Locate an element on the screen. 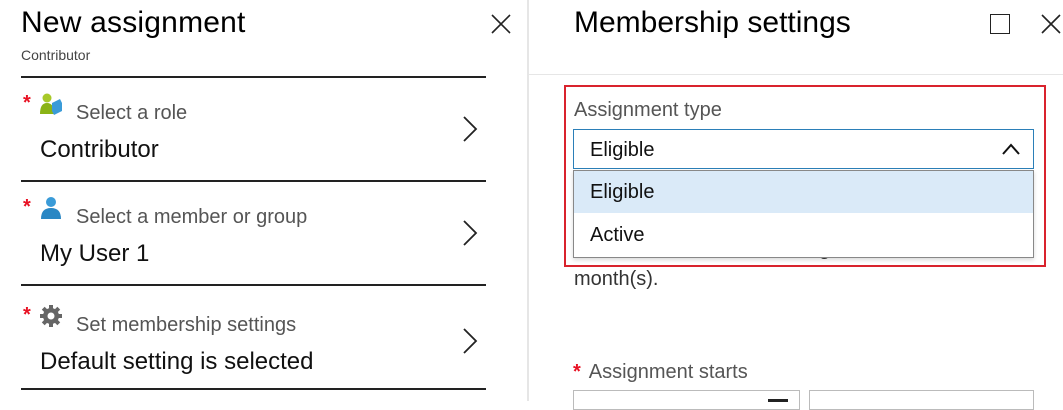 The width and height of the screenshot is (1063, 410). select-role-item: * Select a role Contributor is located at coordinates (253, 130).